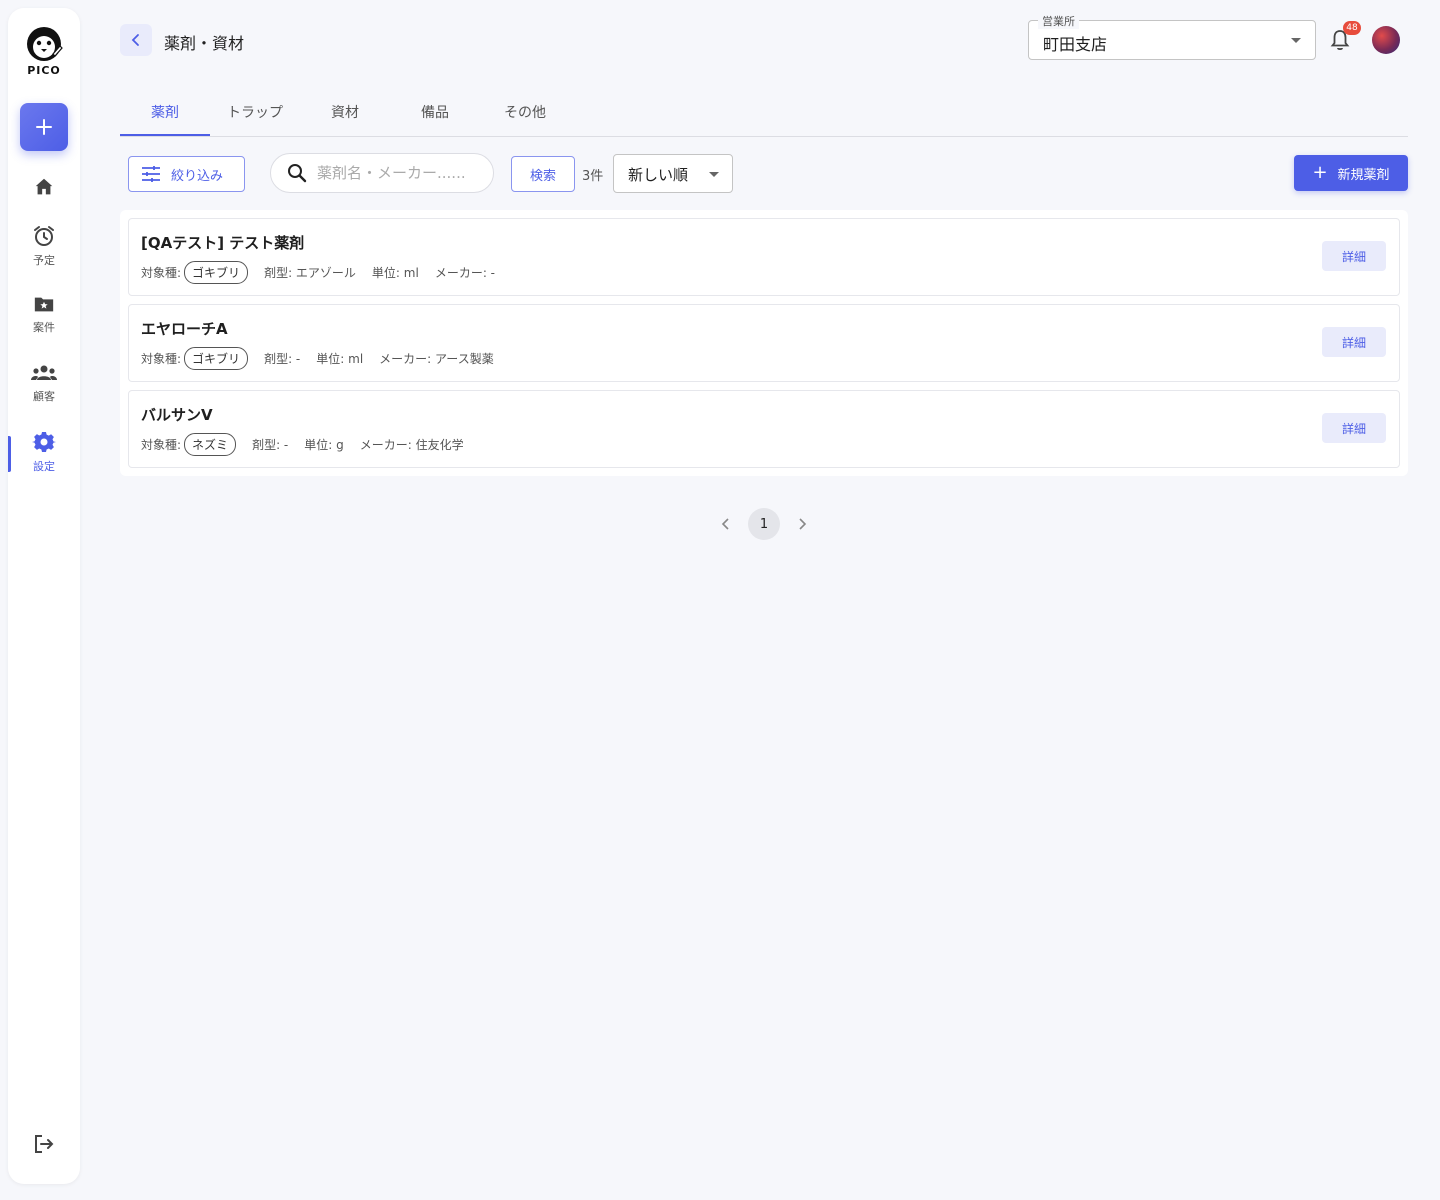 The height and width of the screenshot is (1200, 1440). I want to click on maker-field: メーカー: アース製薬, so click(436, 359).